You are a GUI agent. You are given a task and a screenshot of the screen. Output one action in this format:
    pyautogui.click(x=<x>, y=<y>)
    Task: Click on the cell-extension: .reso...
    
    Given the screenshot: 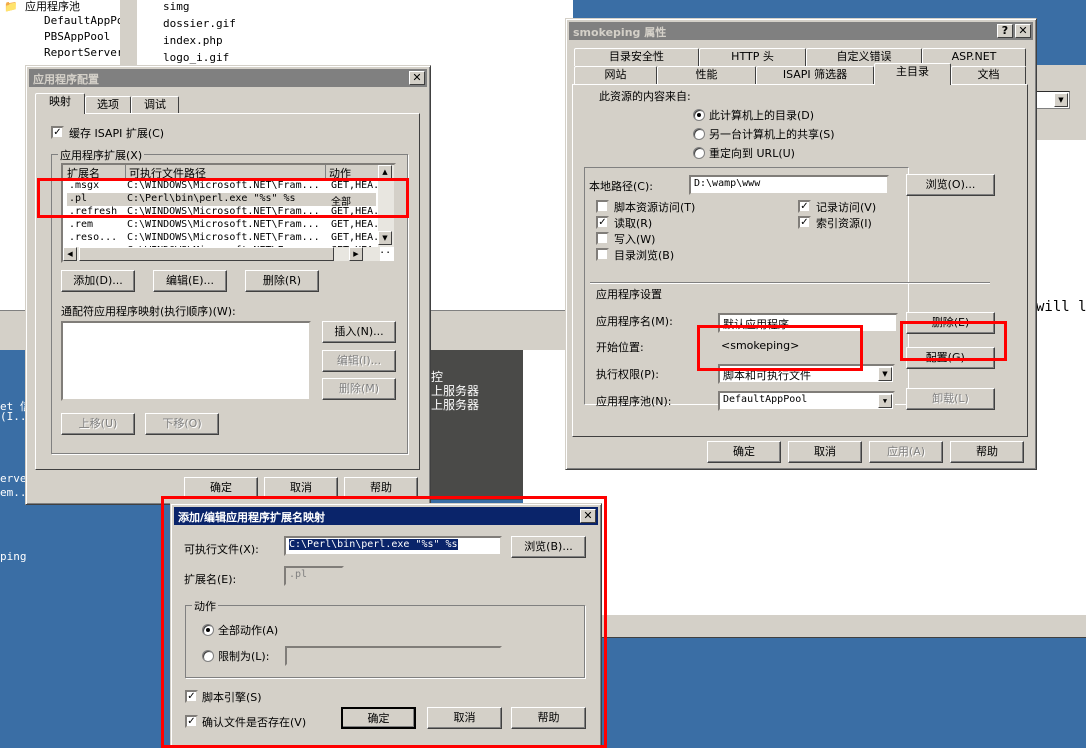 What is the action you would take?
    pyautogui.click(x=93, y=237)
    